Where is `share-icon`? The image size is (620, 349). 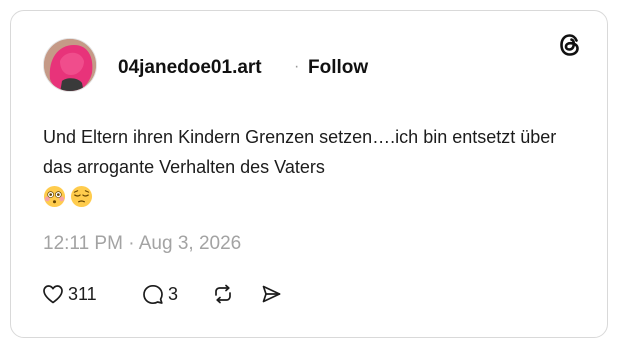 share-icon is located at coordinates (271, 294).